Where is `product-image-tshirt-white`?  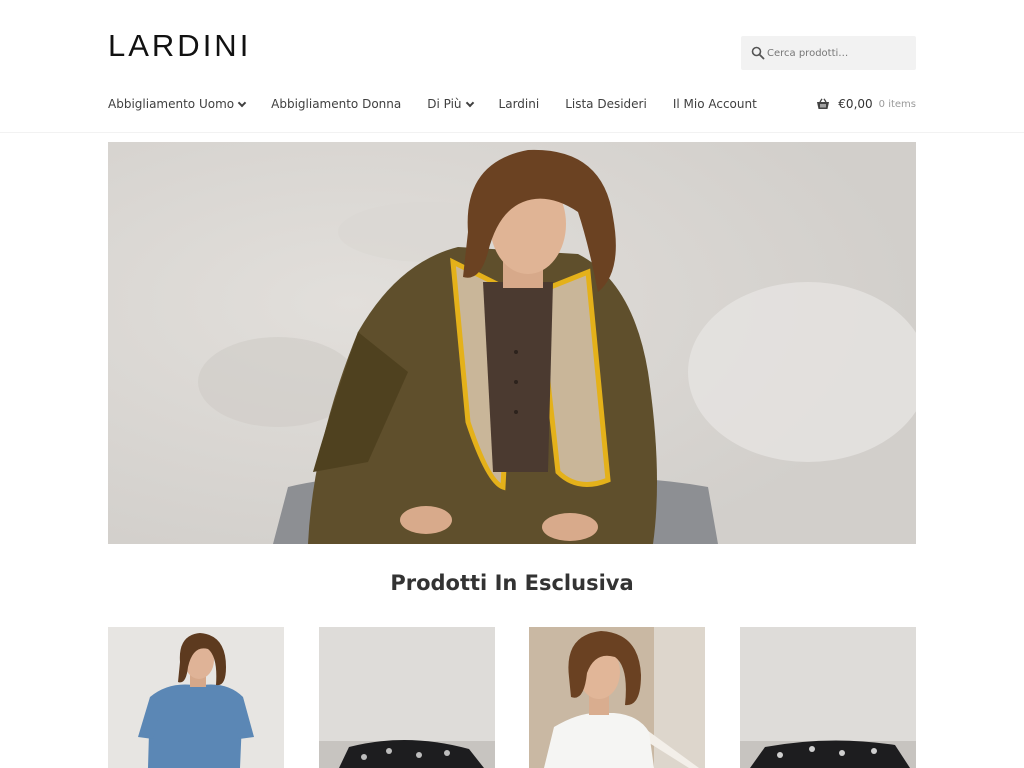 product-image-tshirt-white is located at coordinates (617, 697).